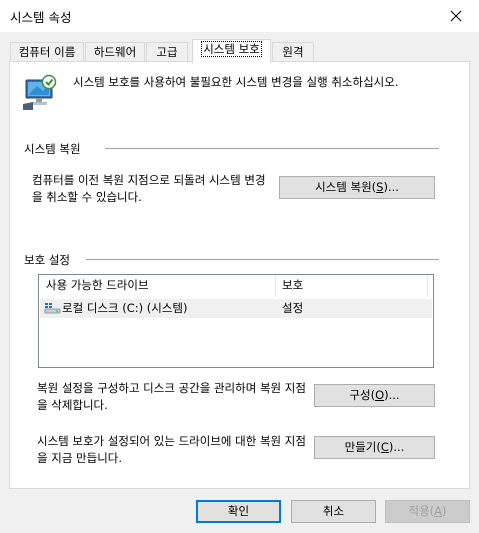 The image size is (479, 533). Describe the element at coordinates (333, 511) in the screenshot. I see `cancel-button: 취소` at that location.